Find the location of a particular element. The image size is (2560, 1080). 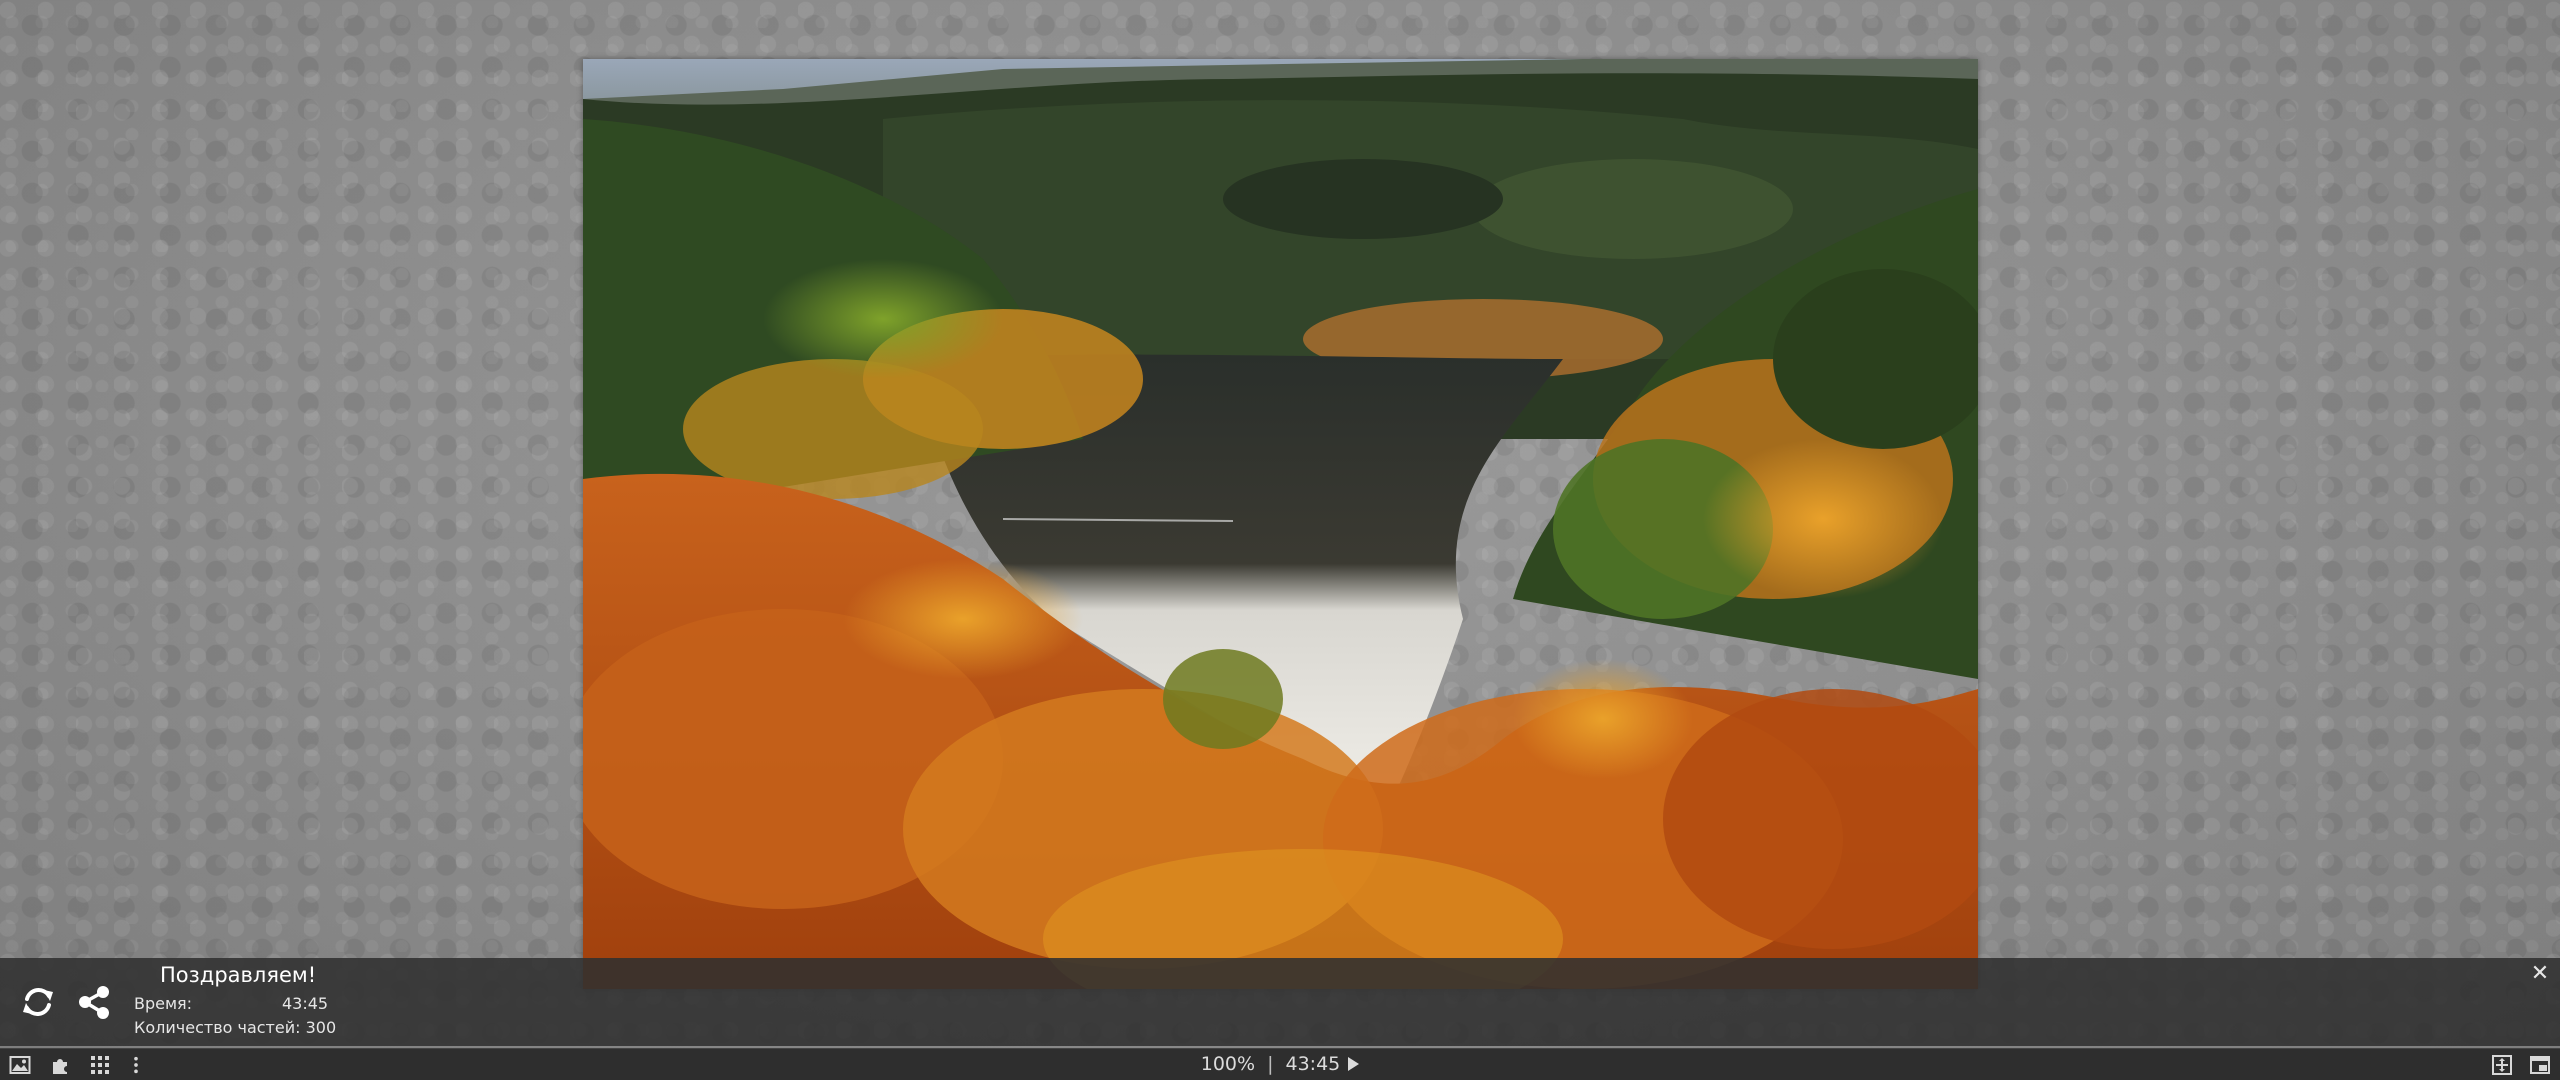

restart-button is located at coordinates (38, 1002).